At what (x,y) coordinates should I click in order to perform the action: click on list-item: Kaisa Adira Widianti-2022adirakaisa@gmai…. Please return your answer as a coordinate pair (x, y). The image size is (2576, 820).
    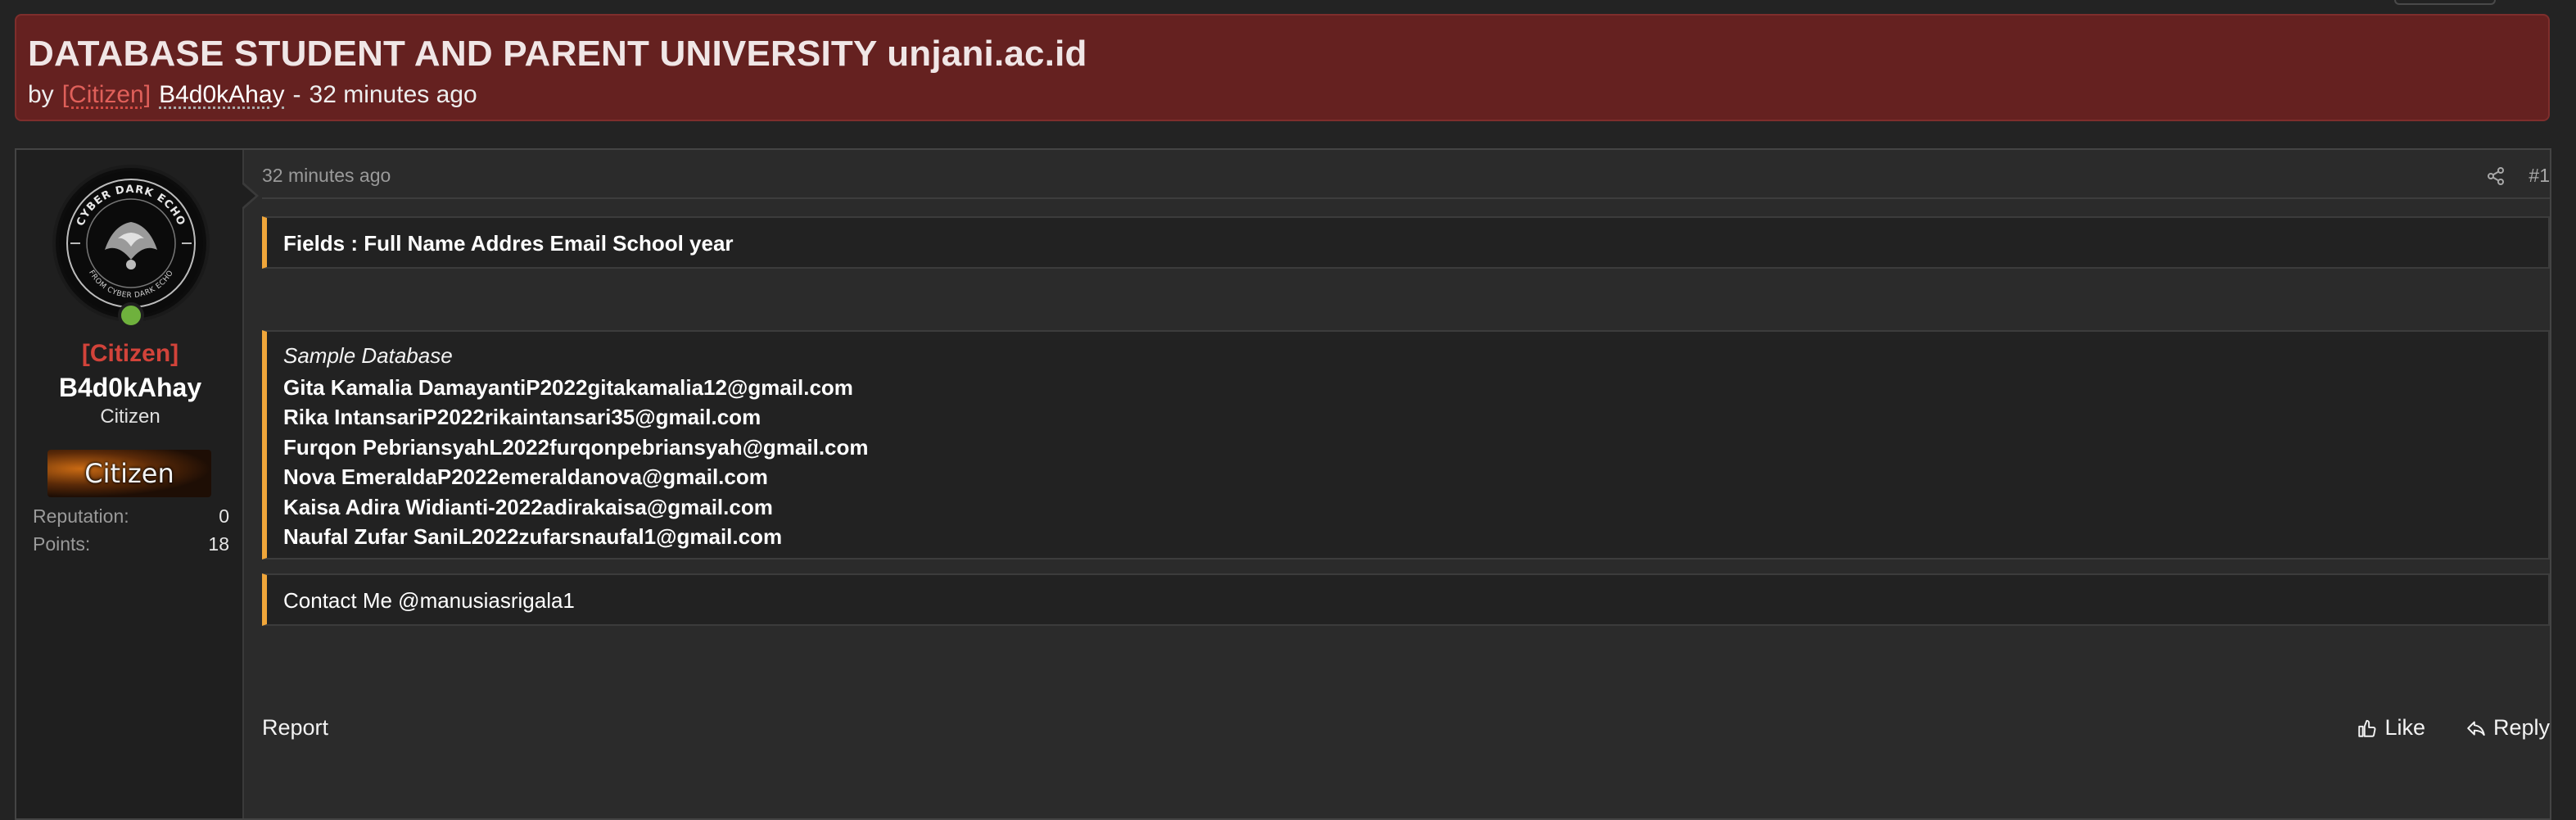
    Looking at the image, I should click on (528, 506).